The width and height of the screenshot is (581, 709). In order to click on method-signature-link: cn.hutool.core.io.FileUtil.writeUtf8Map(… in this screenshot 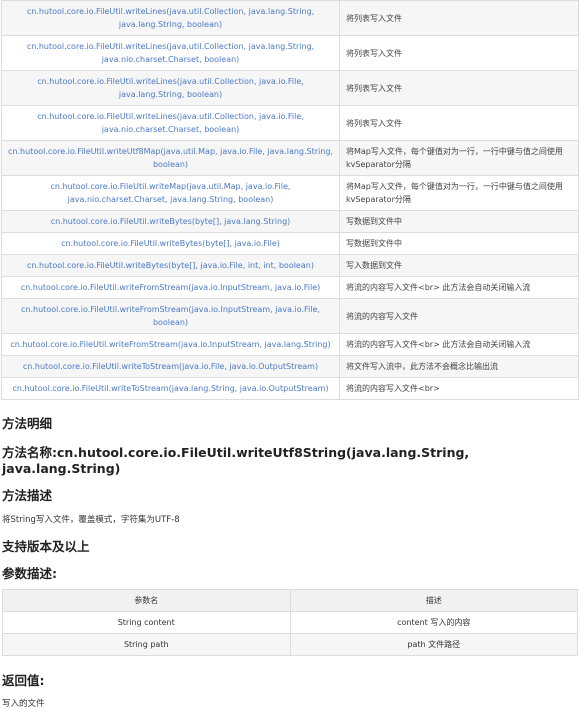, I will do `click(170, 158)`.